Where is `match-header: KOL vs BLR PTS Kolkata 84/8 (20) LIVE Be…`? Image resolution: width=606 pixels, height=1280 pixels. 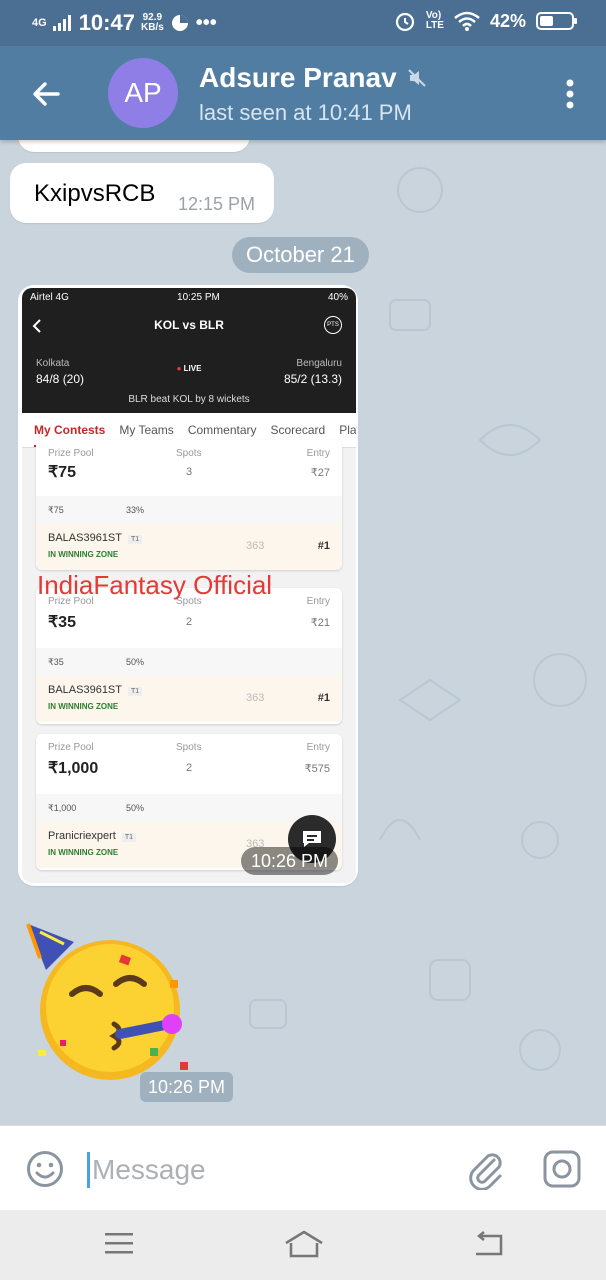 match-header: KOL vs BLR PTS Kolkata 84/8 (20) LIVE Be… is located at coordinates (189, 359).